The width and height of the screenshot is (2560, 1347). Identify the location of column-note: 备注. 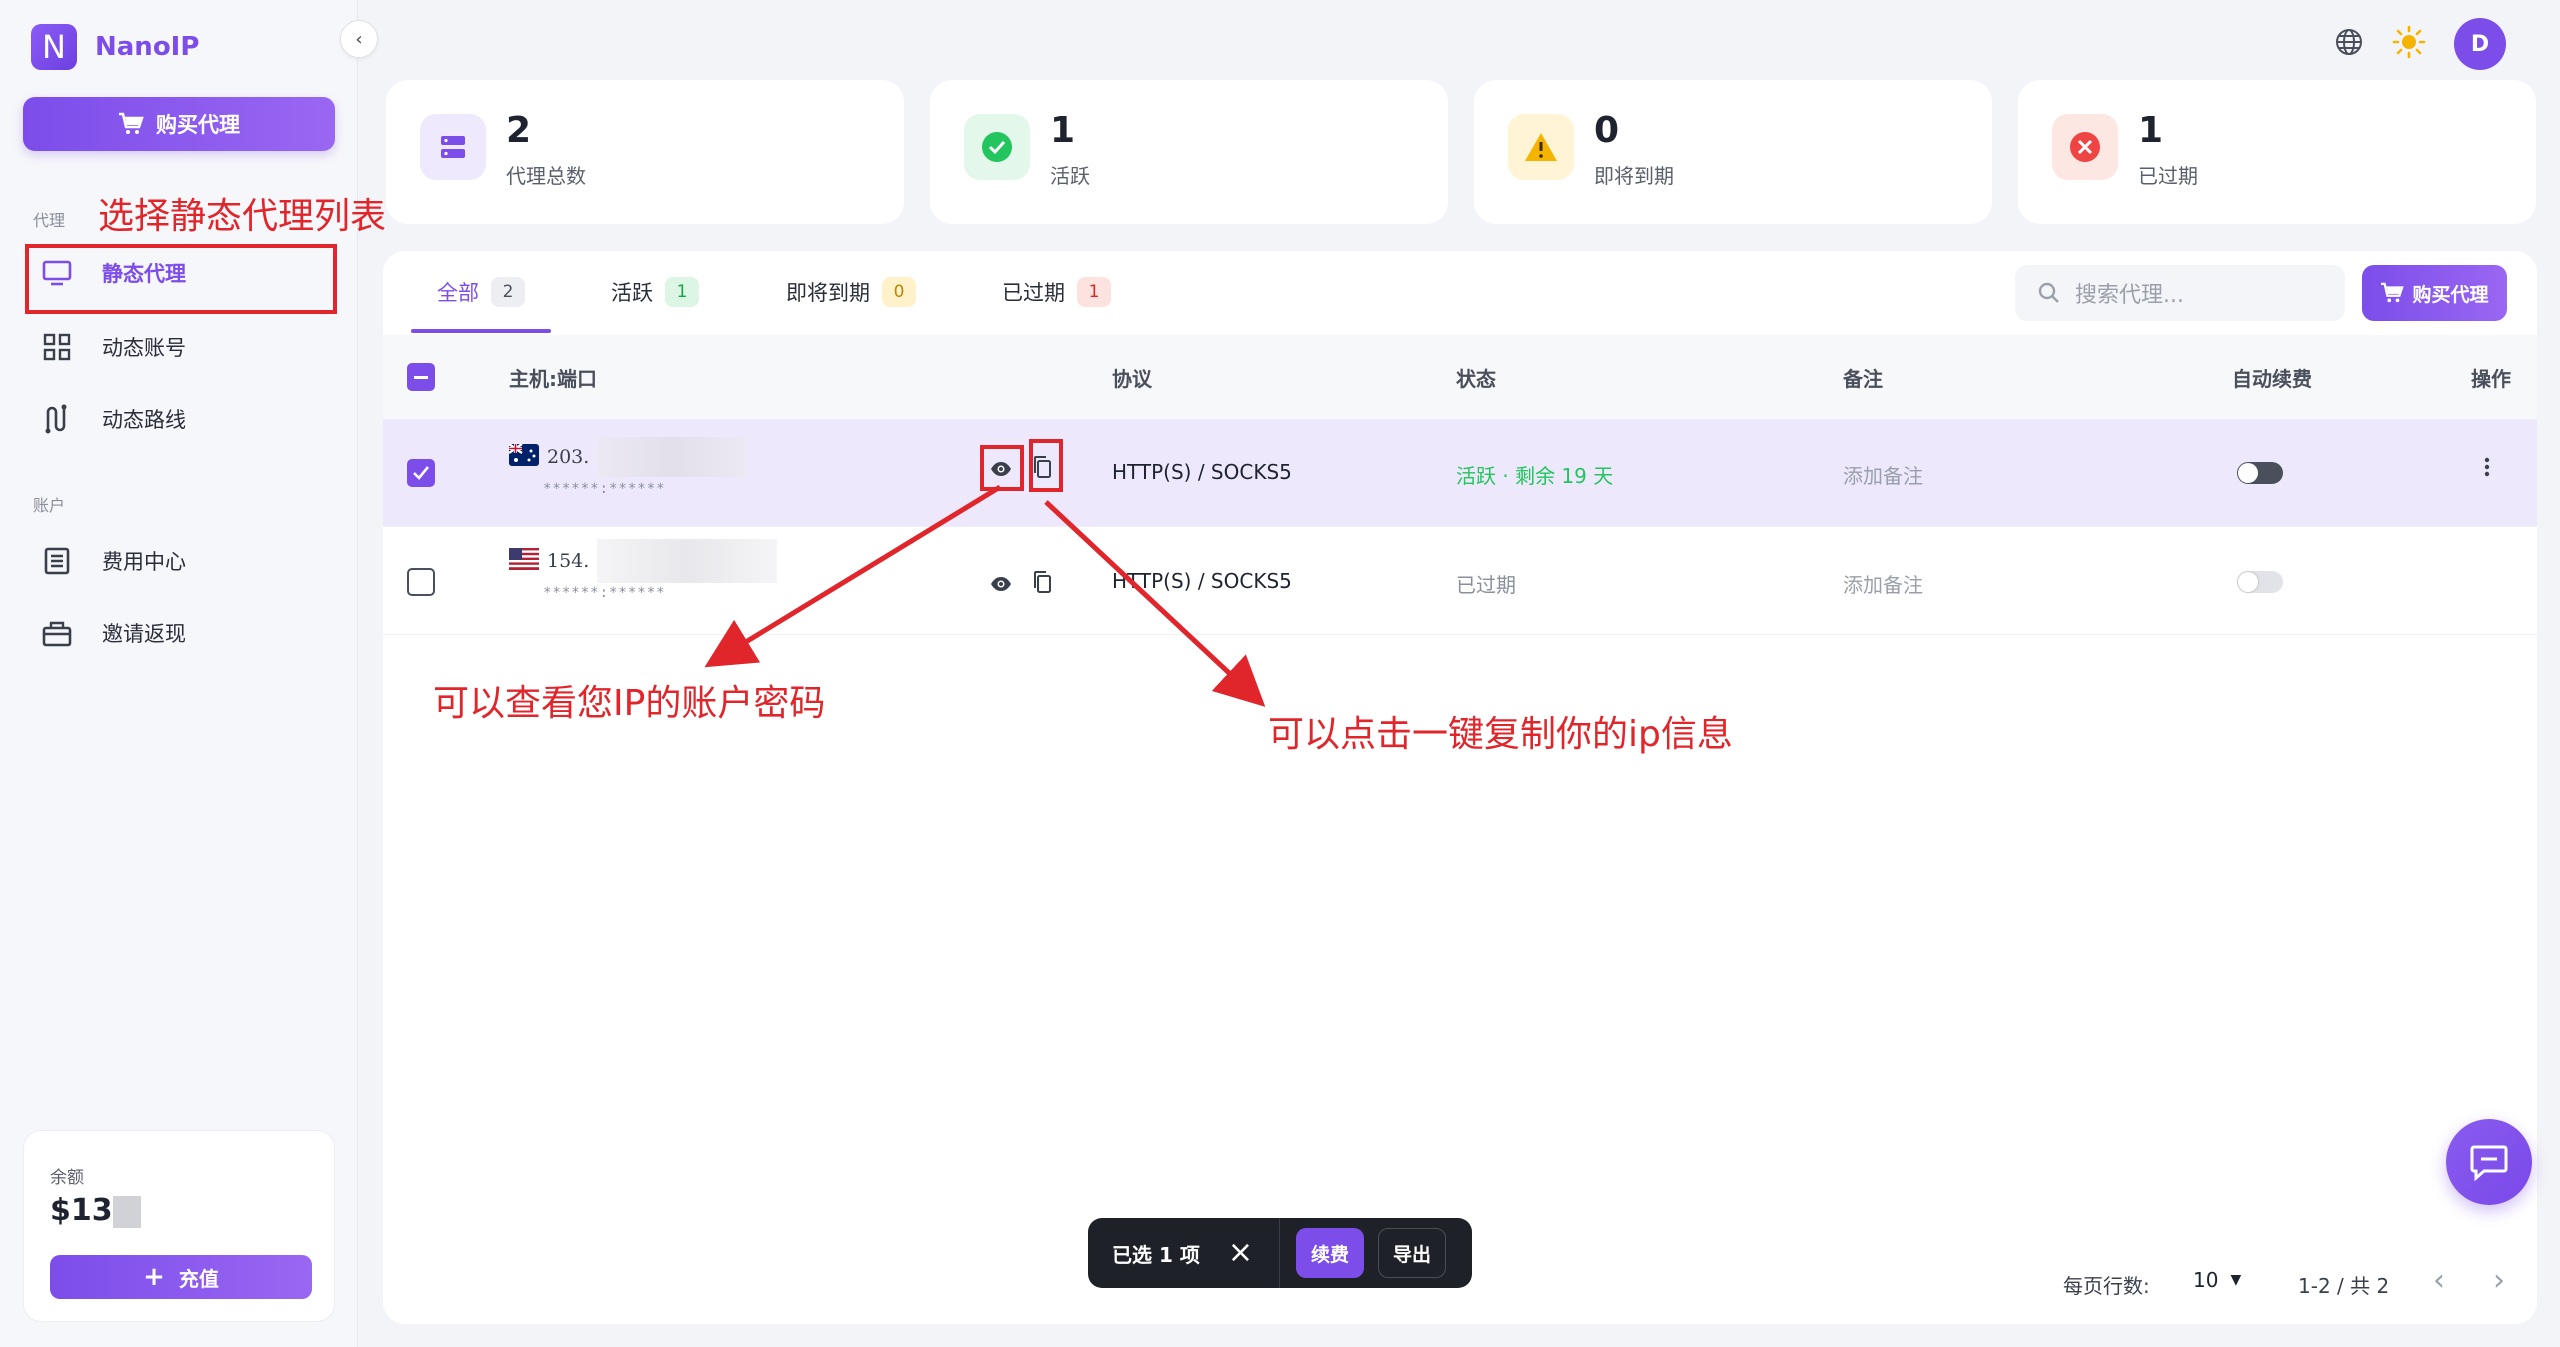
(1863, 379).